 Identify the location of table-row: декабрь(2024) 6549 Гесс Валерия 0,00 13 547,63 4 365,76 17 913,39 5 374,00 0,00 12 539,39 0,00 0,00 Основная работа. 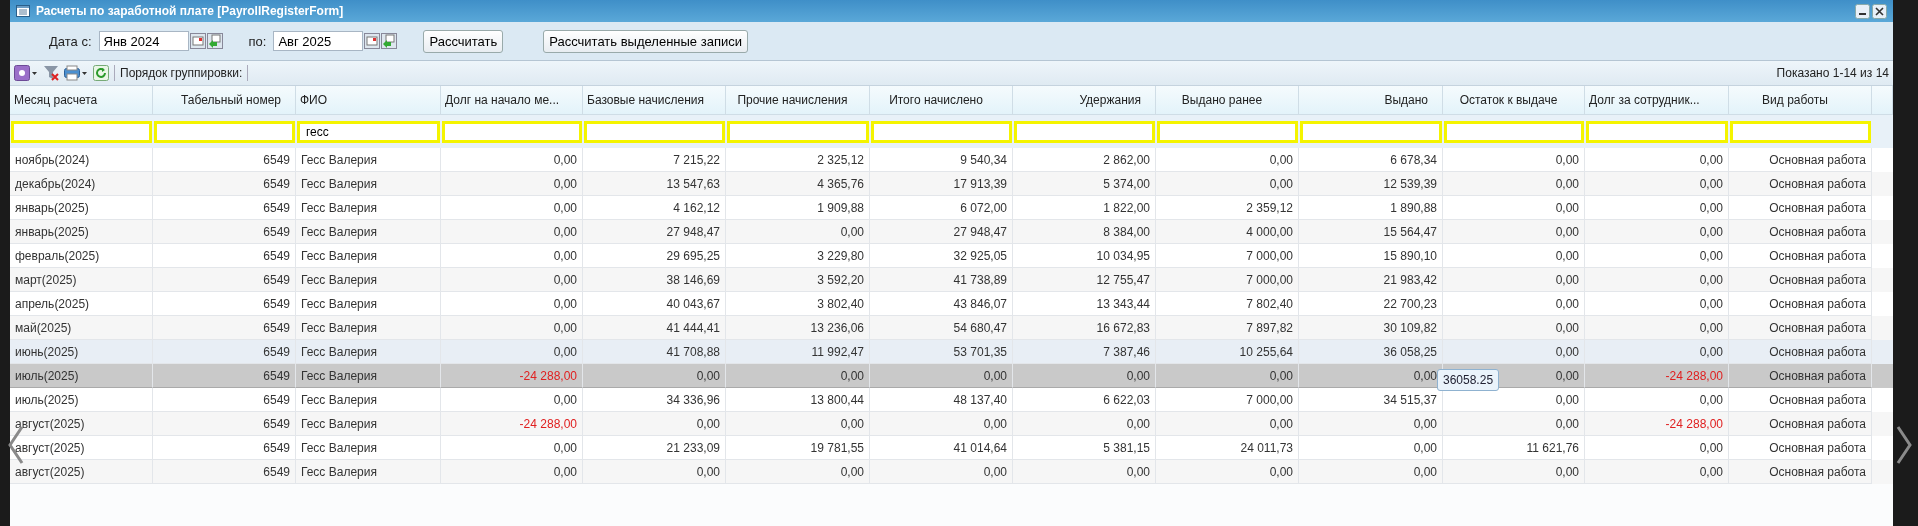
(951, 184).